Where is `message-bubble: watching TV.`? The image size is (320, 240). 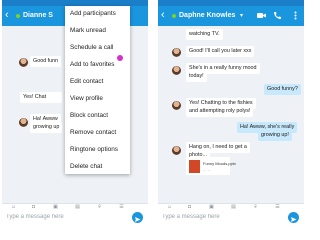
message-bubble: watching TV. is located at coordinates (204, 34).